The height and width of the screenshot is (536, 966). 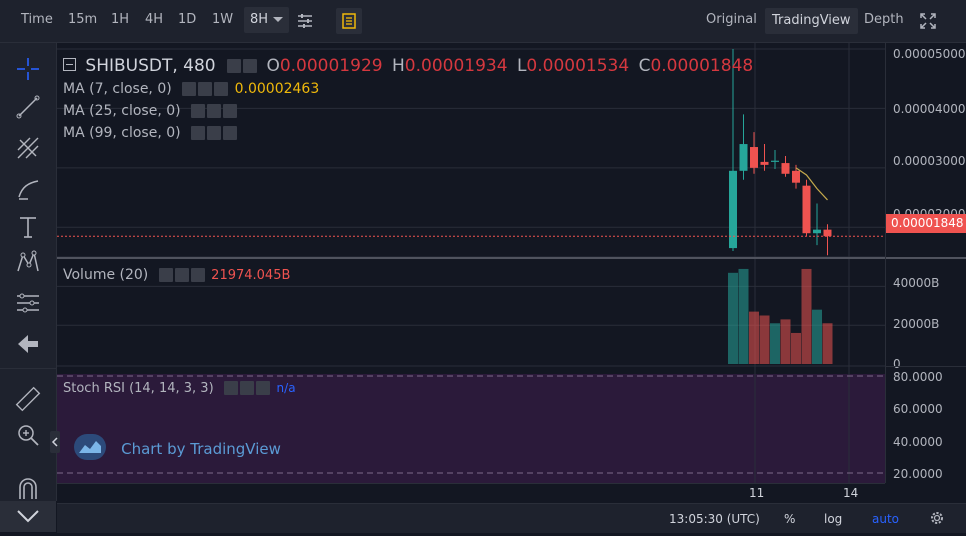 I want to click on prediction-icon, so click(x=28, y=303).